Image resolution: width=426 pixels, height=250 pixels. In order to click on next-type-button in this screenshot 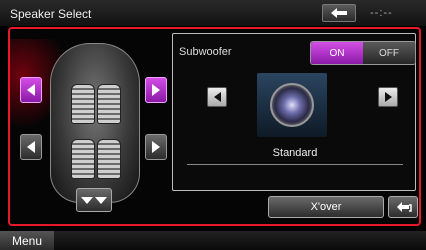, I will do `click(388, 97)`.